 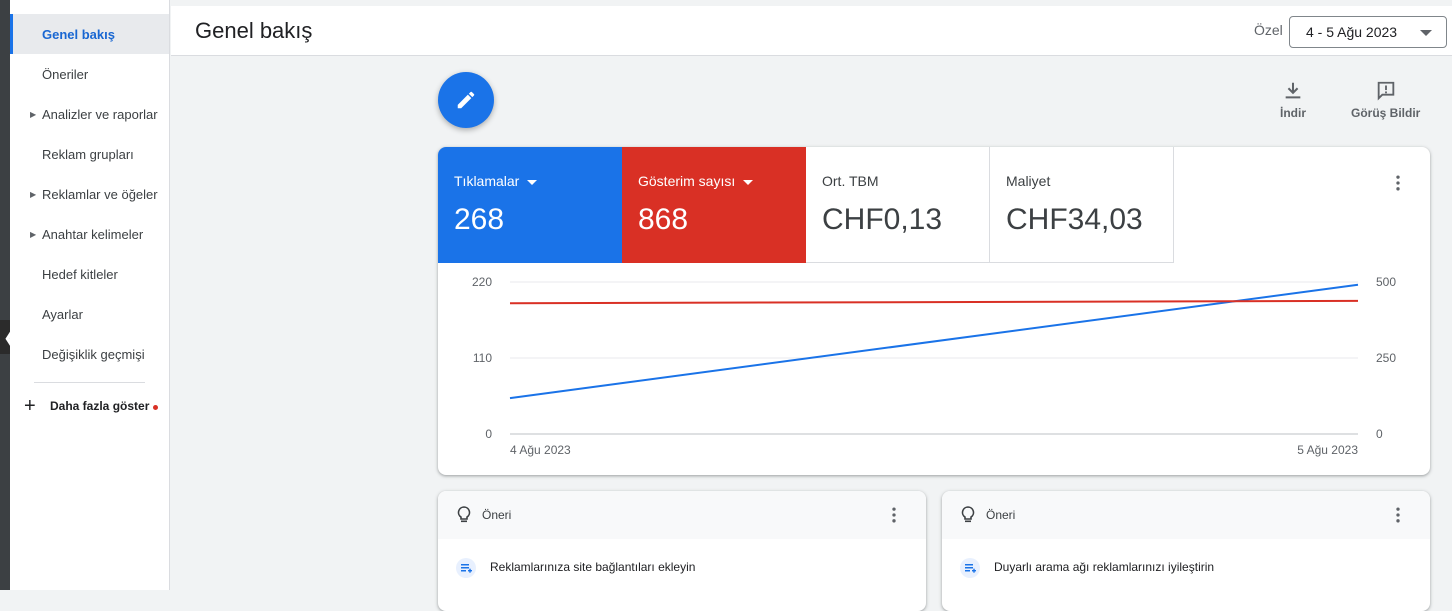 What do you see at coordinates (811, 31) in the screenshot?
I see `page-header: Genel bakış Özel 4 - 5 Ağu 2023` at bounding box center [811, 31].